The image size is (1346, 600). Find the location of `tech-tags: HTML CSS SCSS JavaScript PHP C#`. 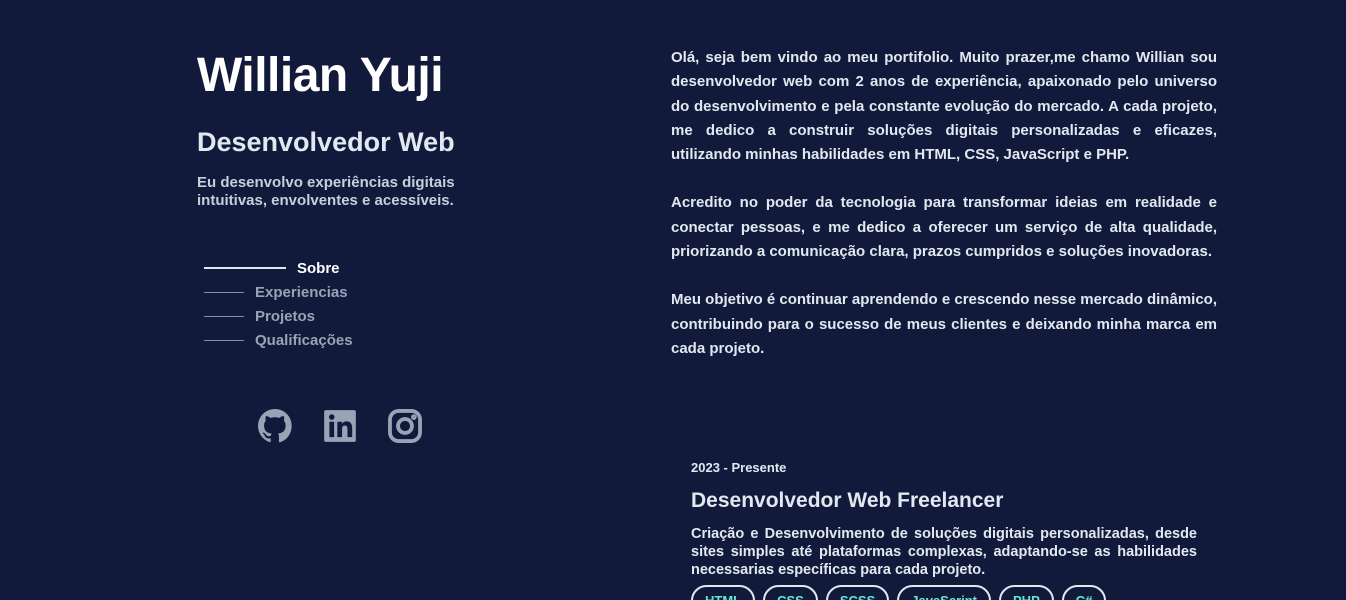

tech-tags: HTML CSS SCSS JavaScript PHP C# is located at coordinates (944, 592).